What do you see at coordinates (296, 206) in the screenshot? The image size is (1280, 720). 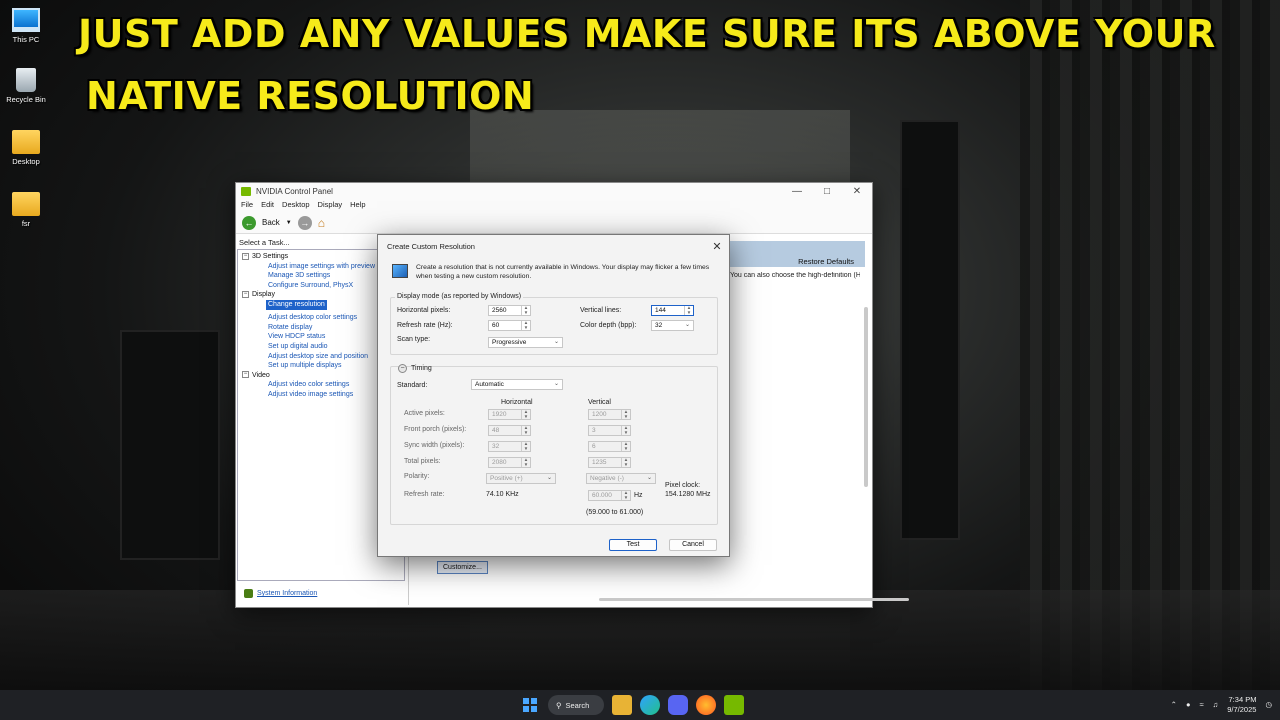 I see `menu-desktop: Desktop` at bounding box center [296, 206].